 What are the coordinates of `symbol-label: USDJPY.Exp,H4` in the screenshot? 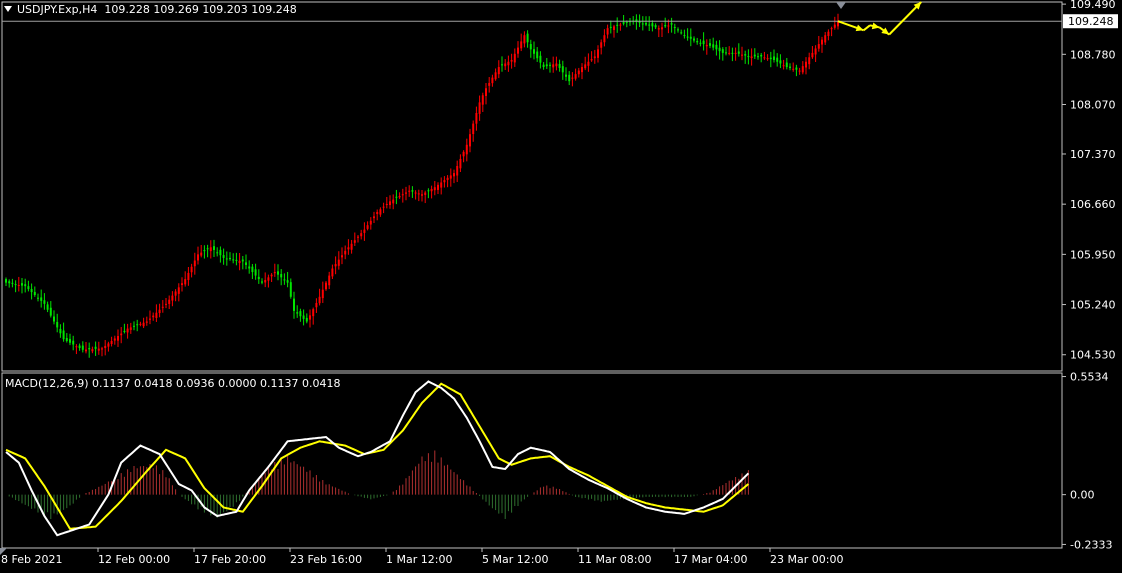 It's located at (57, 9).